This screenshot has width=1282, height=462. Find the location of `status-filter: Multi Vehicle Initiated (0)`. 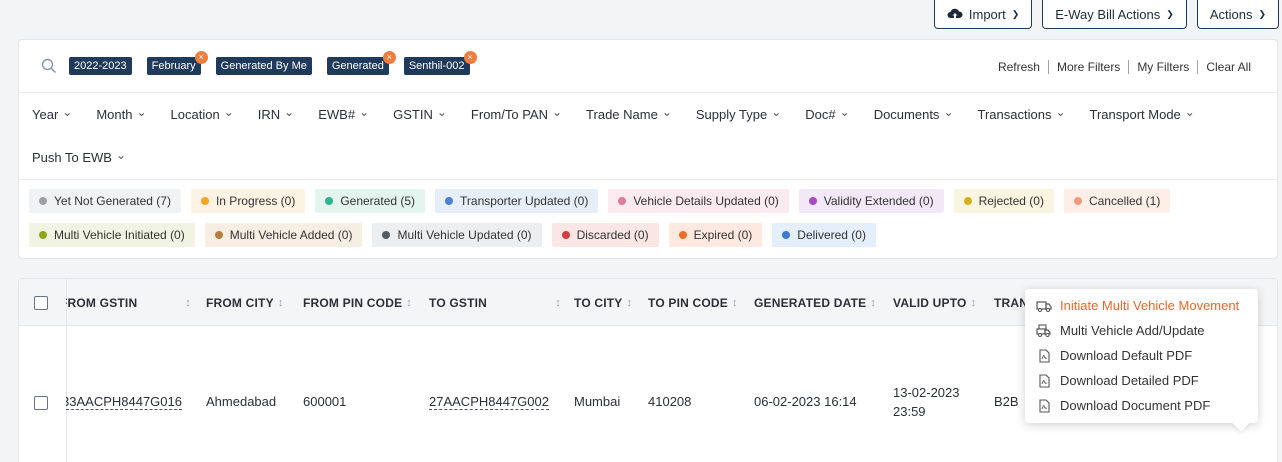

status-filter: Multi Vehicle Initiated (0) is located at coordinates (112, 235).